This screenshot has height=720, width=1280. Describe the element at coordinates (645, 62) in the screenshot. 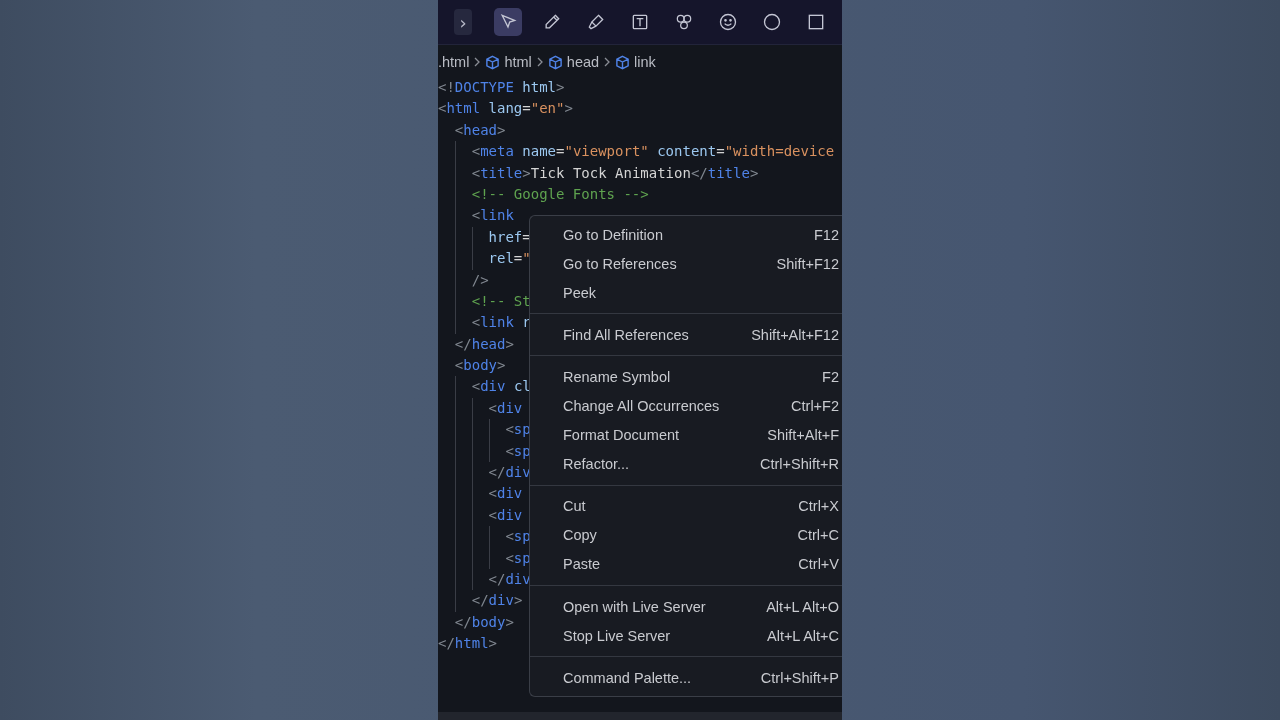

I see `breadcrumb: link` at that location.